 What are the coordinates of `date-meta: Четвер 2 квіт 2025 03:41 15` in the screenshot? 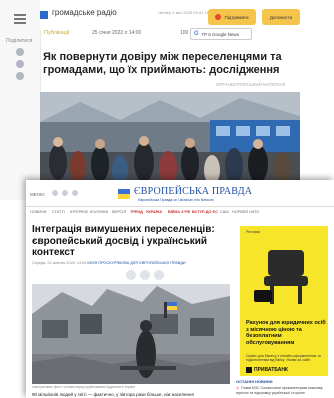 It's located at (183, 12).